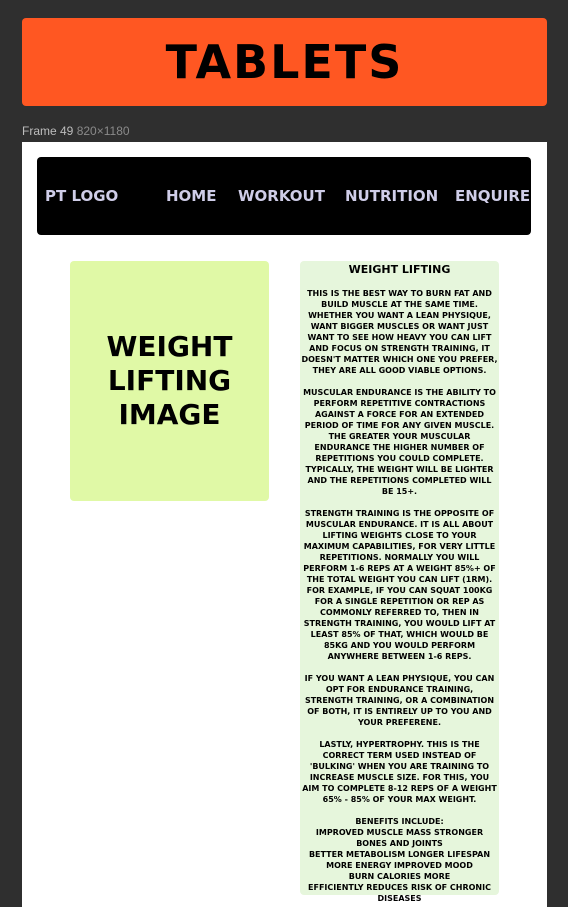 This screenshot has width=568, height=907. Describe the element at coordinates (81, 196) in the screenshot. I see `nav-logo: PT LOGO` at that location.